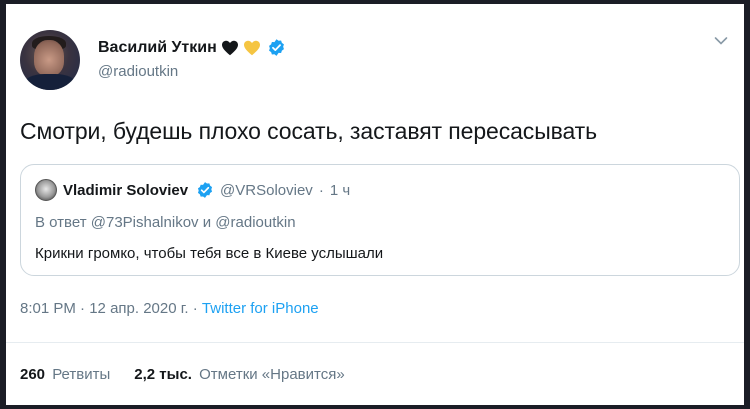 The height and width of the screenshot is (409, 750). What do you see at coordinates (126, 190) in the screenshot?
I see `quote-author-name: Vladimir Soloviev` at bounding box center [126, 190].